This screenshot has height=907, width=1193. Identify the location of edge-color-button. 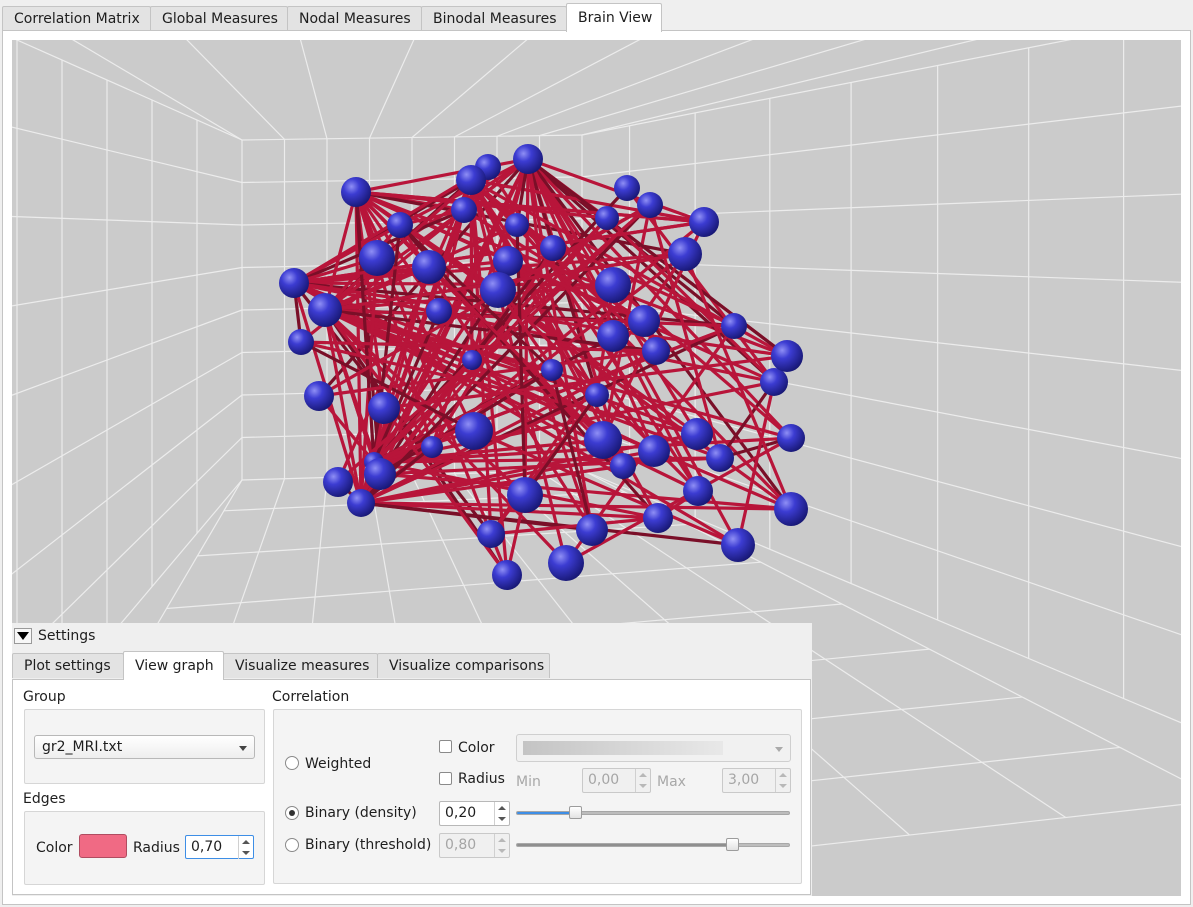
(103, 846).